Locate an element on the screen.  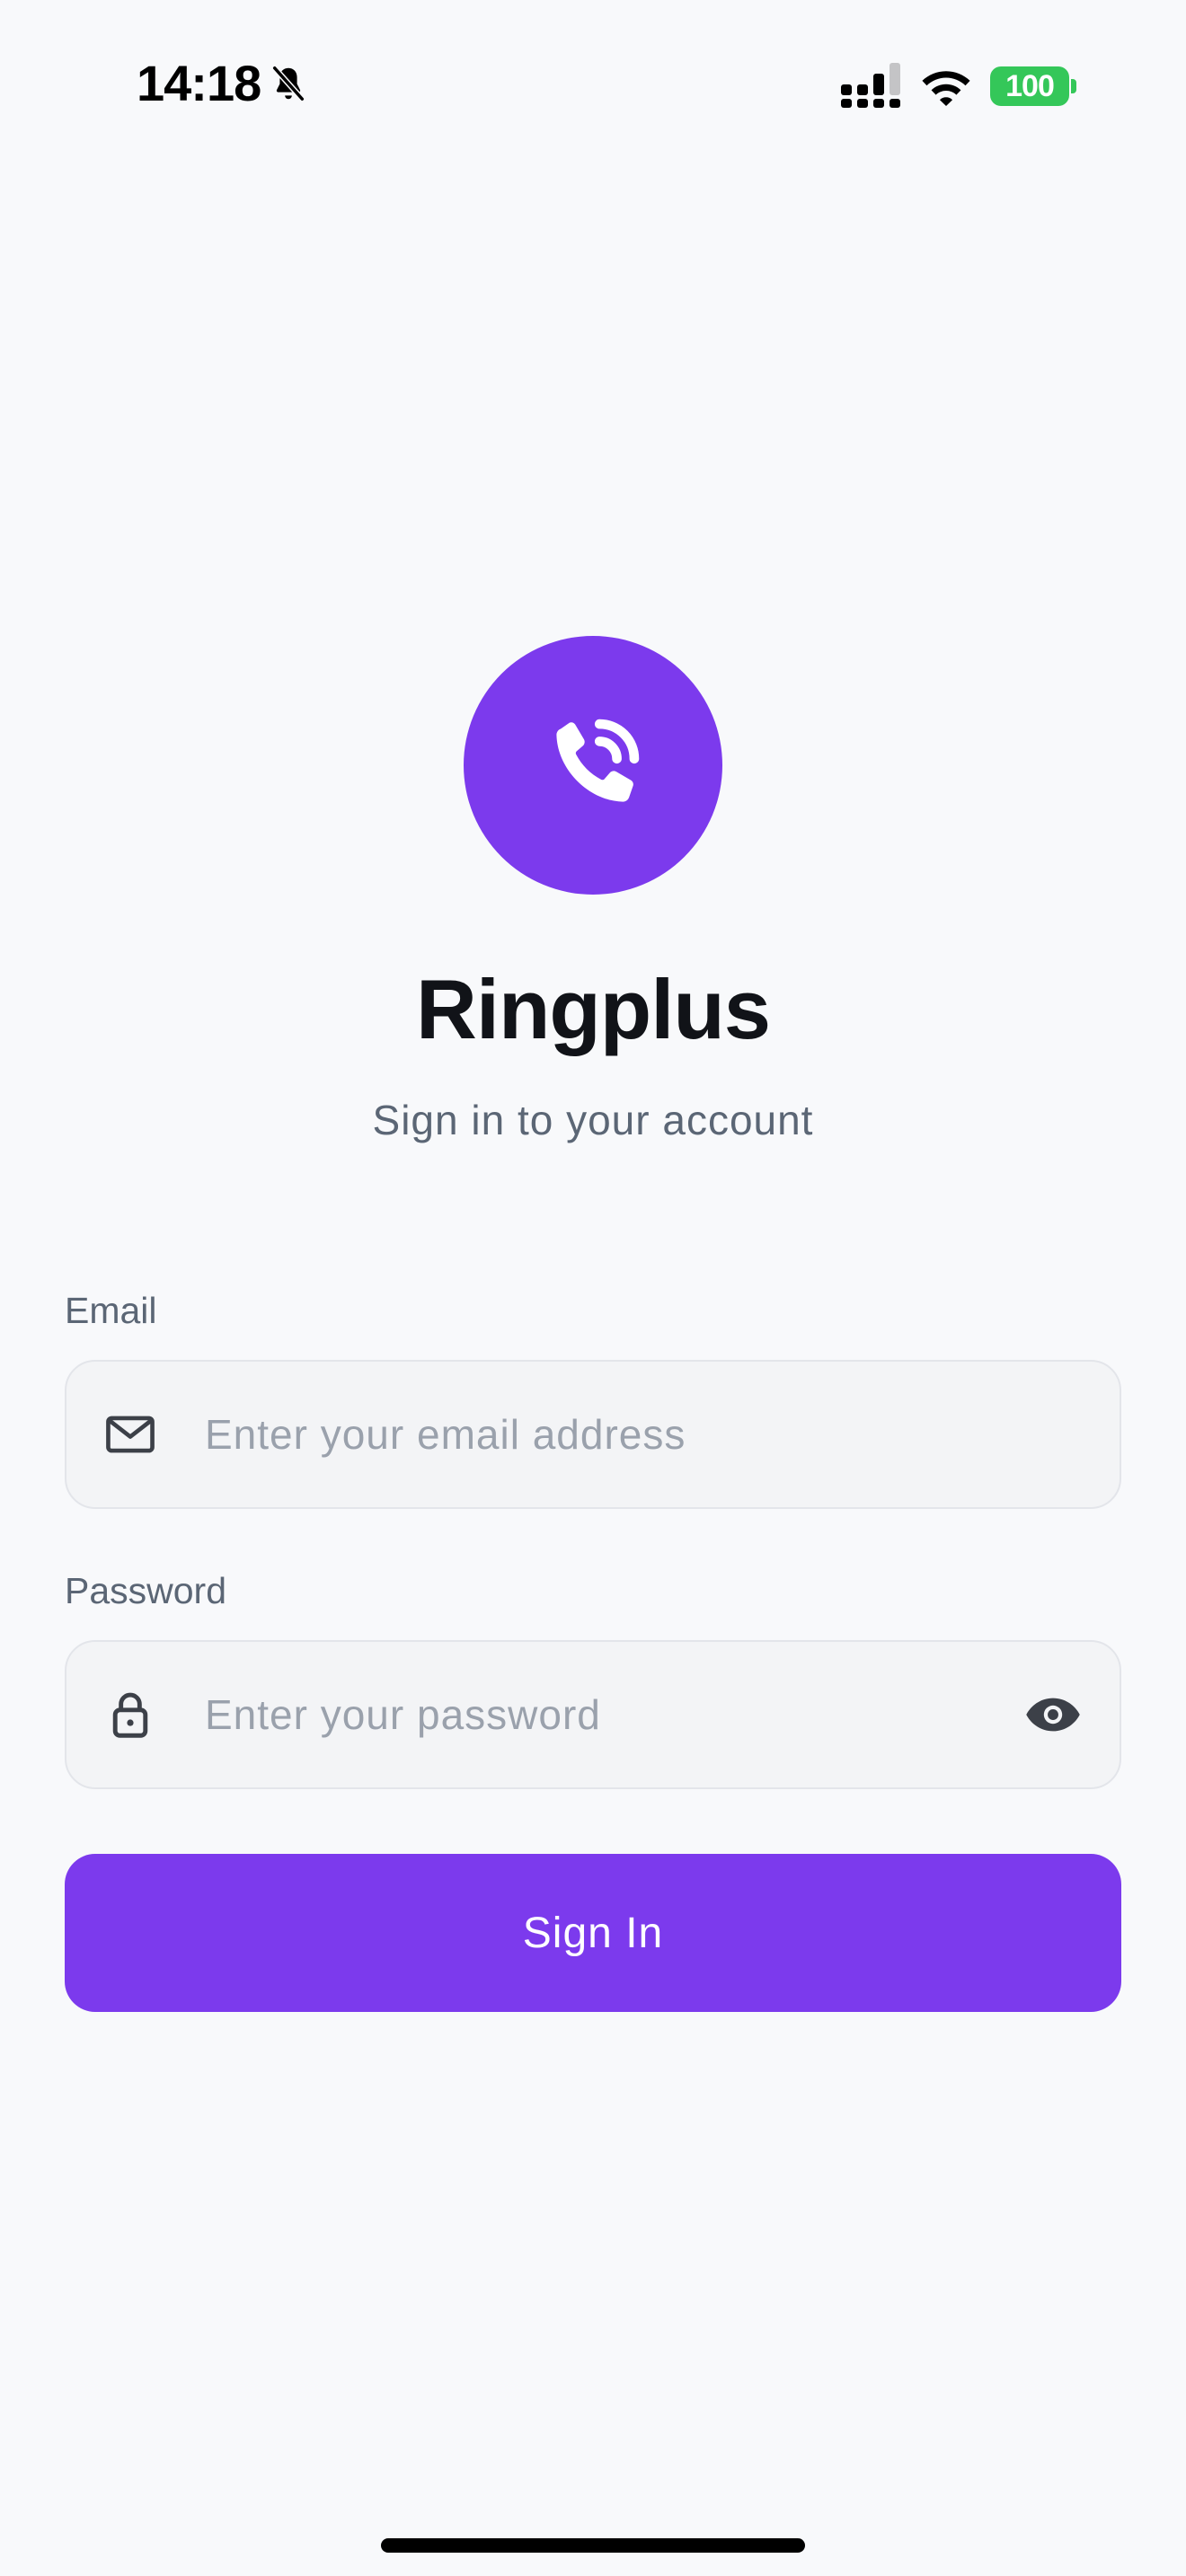
battery-cap is located at coordinates (1073, 86).